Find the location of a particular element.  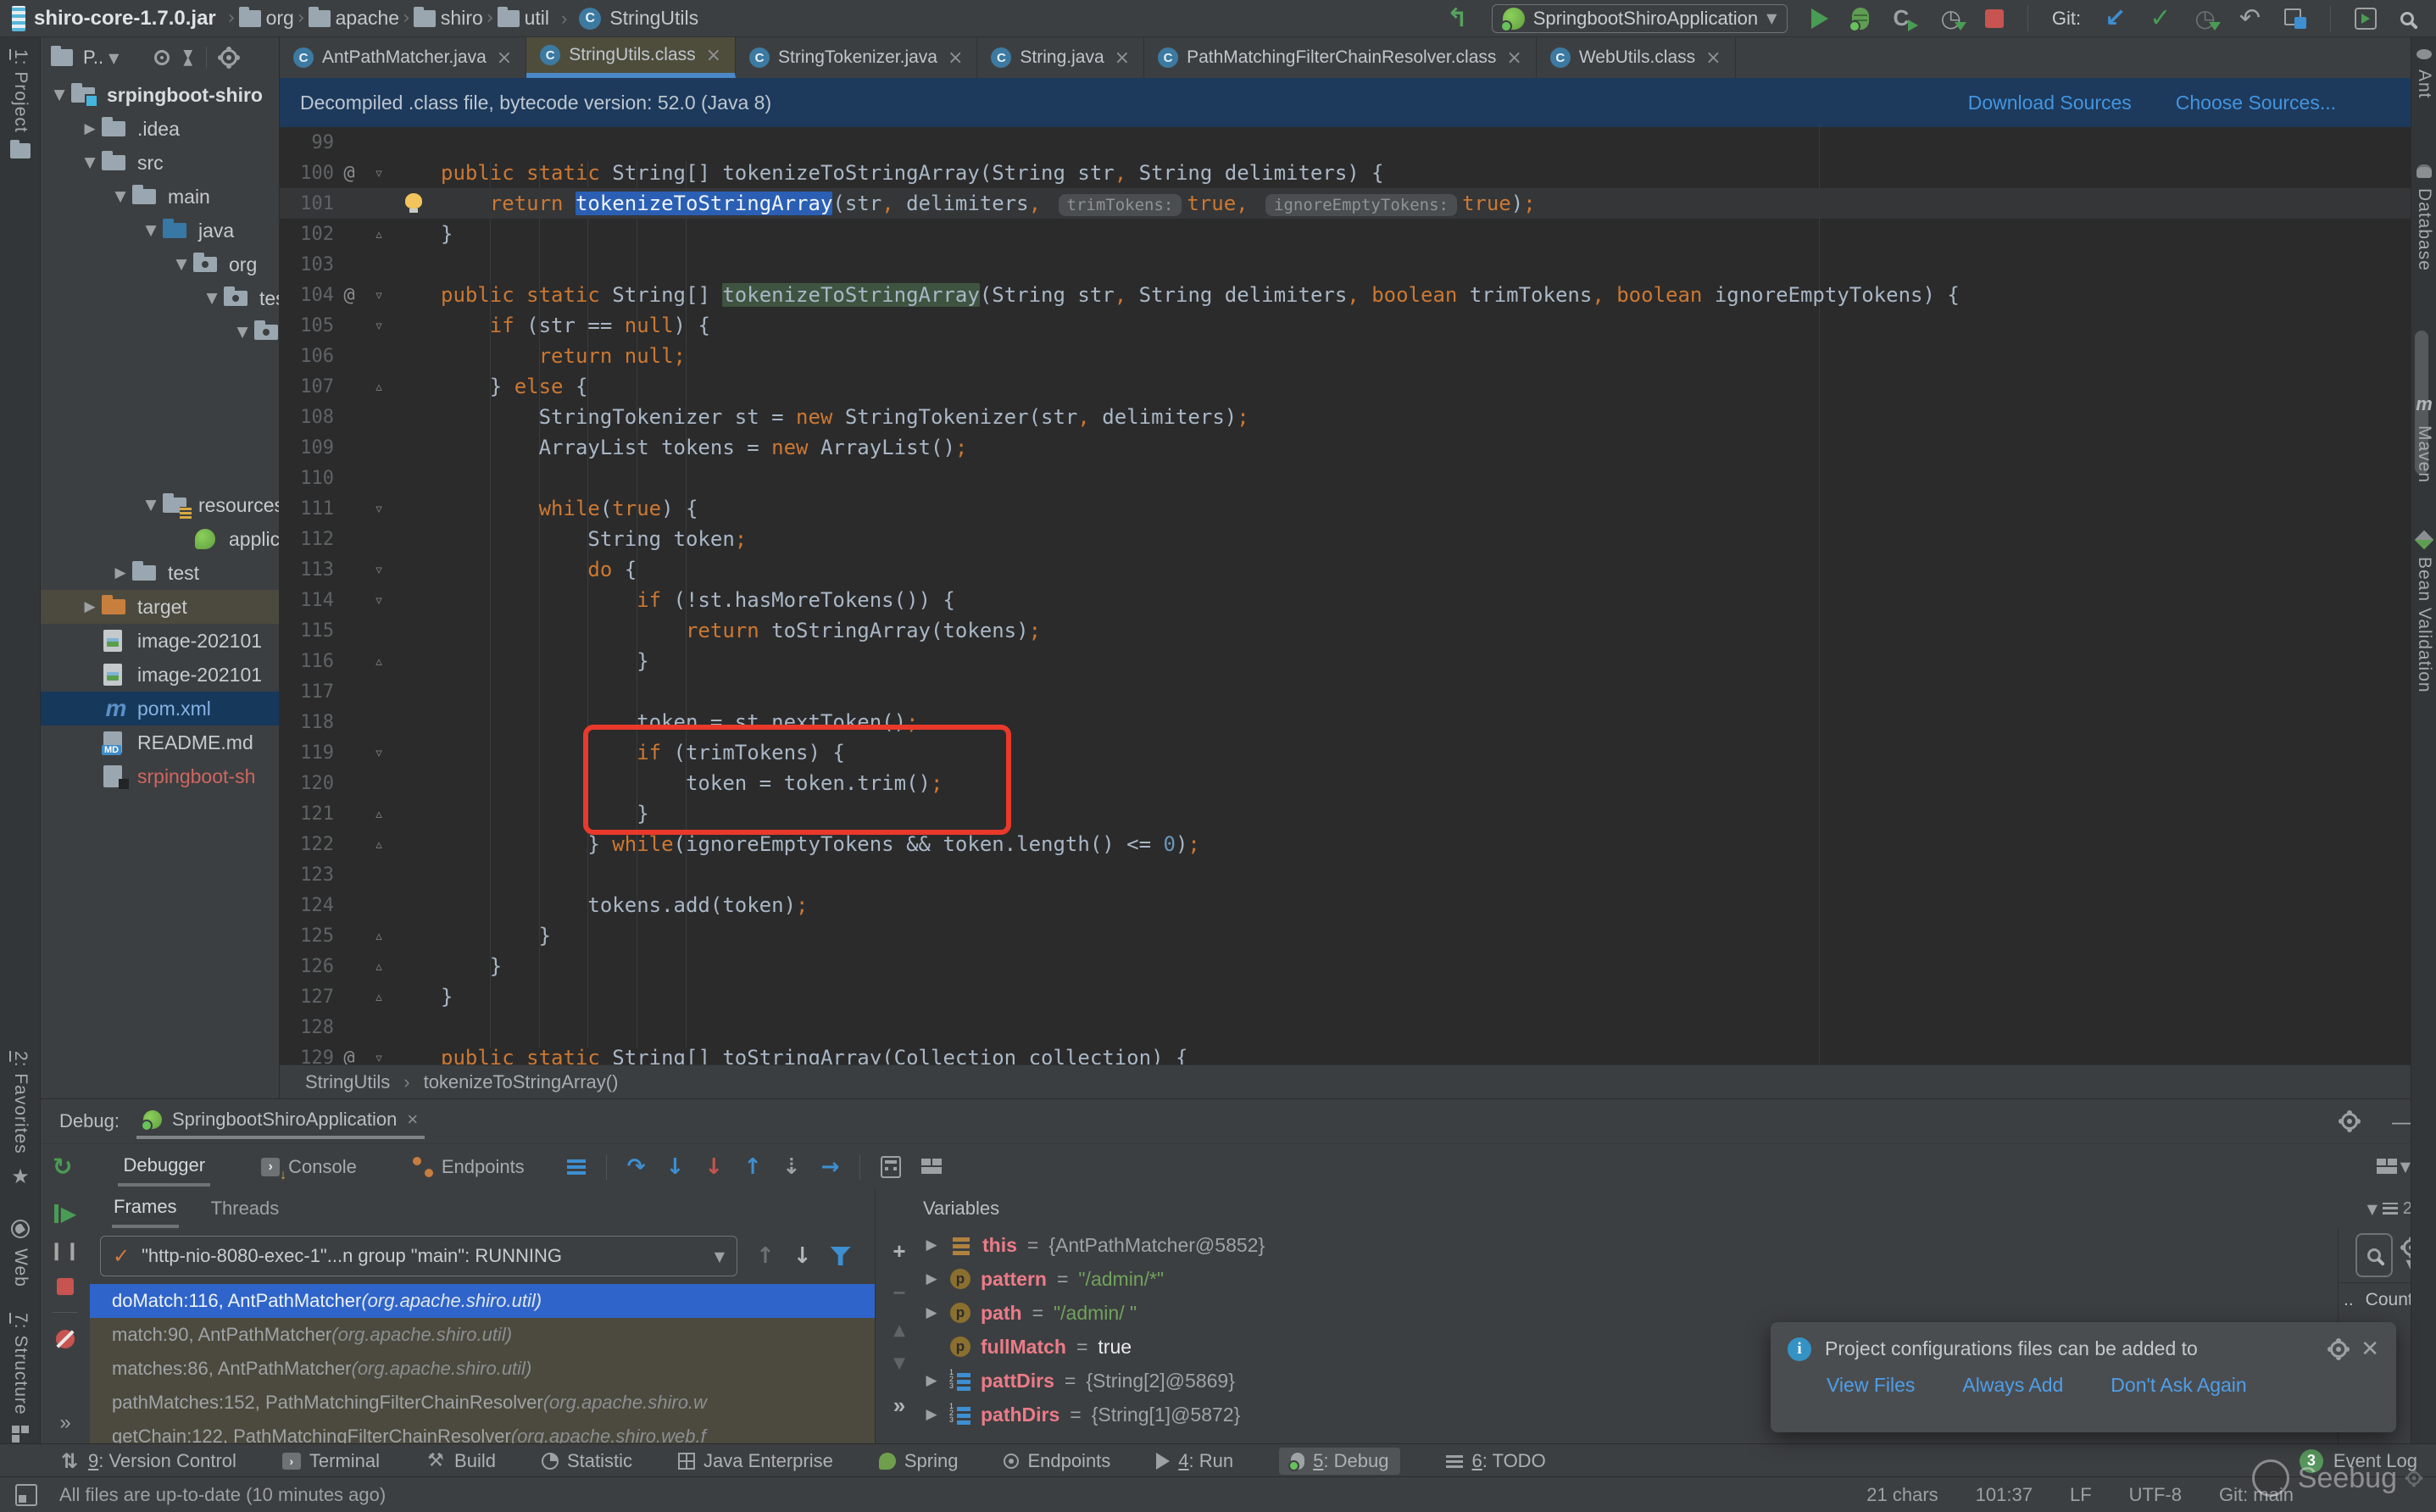

tree-item-pomxml: m pom.xml is located at coordinates (160, 709).